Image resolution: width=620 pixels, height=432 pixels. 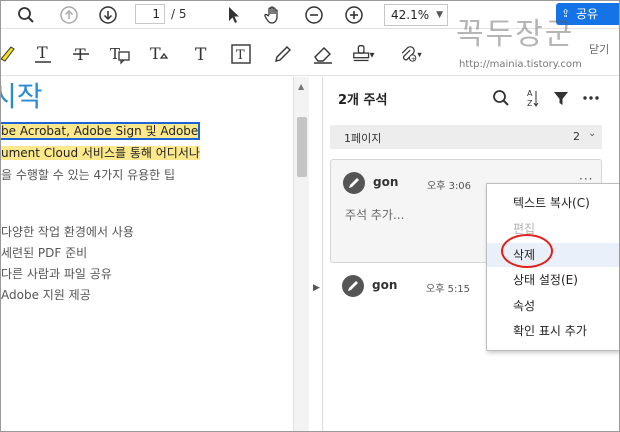 What do you see at coordinates (439, 15) in the screenshot?
I see `chevron-down-icon: ▼` at bounding box center [439, 15].